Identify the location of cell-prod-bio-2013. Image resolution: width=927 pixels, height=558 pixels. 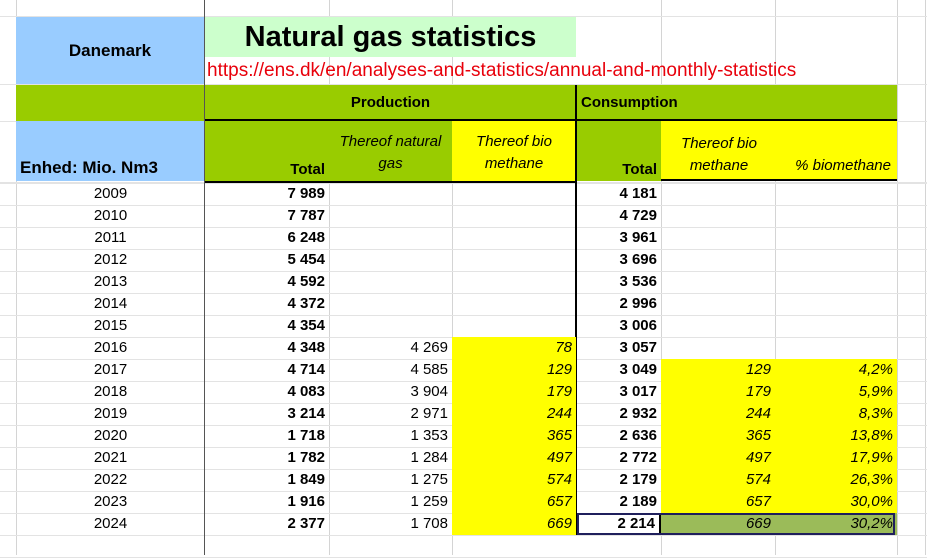
(514, 282).